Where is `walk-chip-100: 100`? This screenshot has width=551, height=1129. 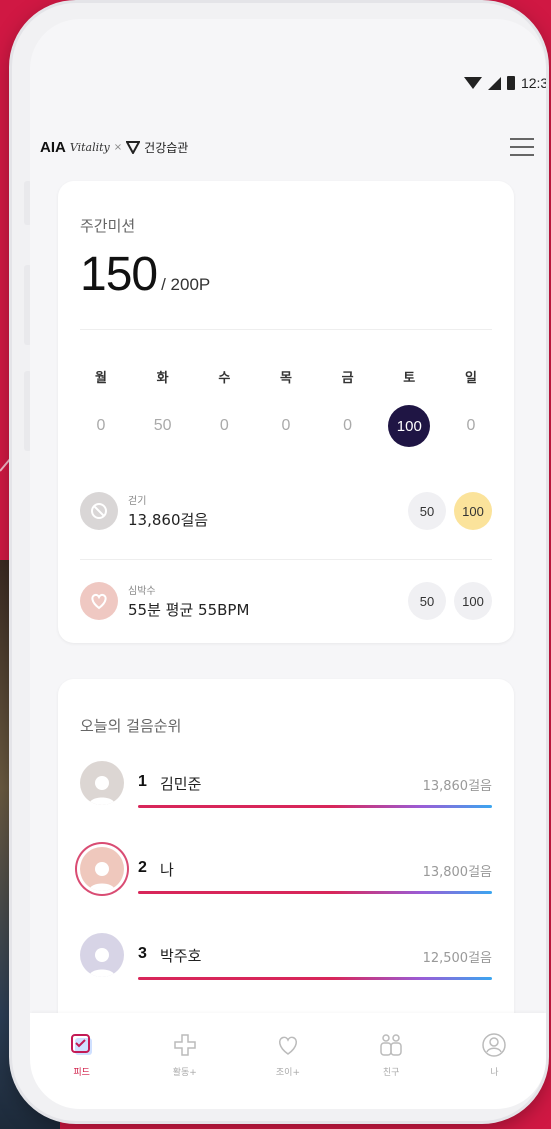 walk-chip-100: 100 is located at coordinates (473, 511).